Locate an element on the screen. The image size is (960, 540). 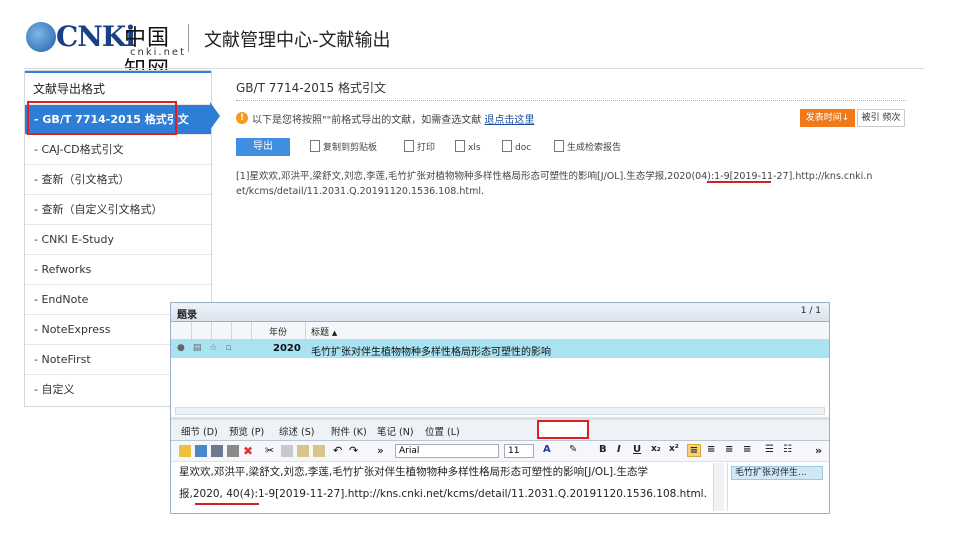
document-icon: ▤ is located at coordinates (201, 348).